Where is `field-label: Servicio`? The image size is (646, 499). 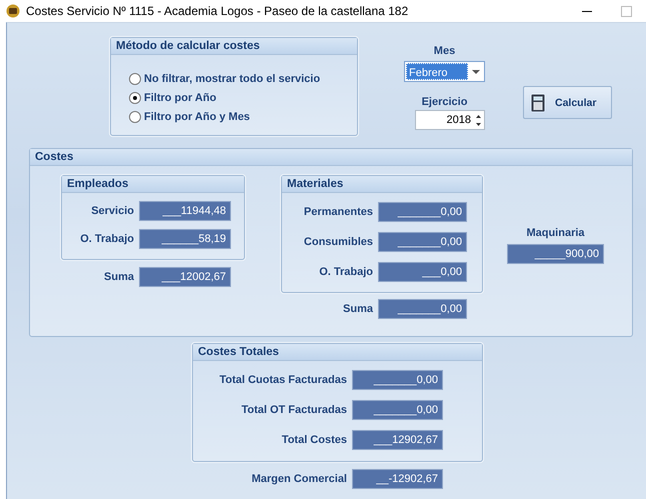 field-label: Servicio is located at coordinates (112, 211).